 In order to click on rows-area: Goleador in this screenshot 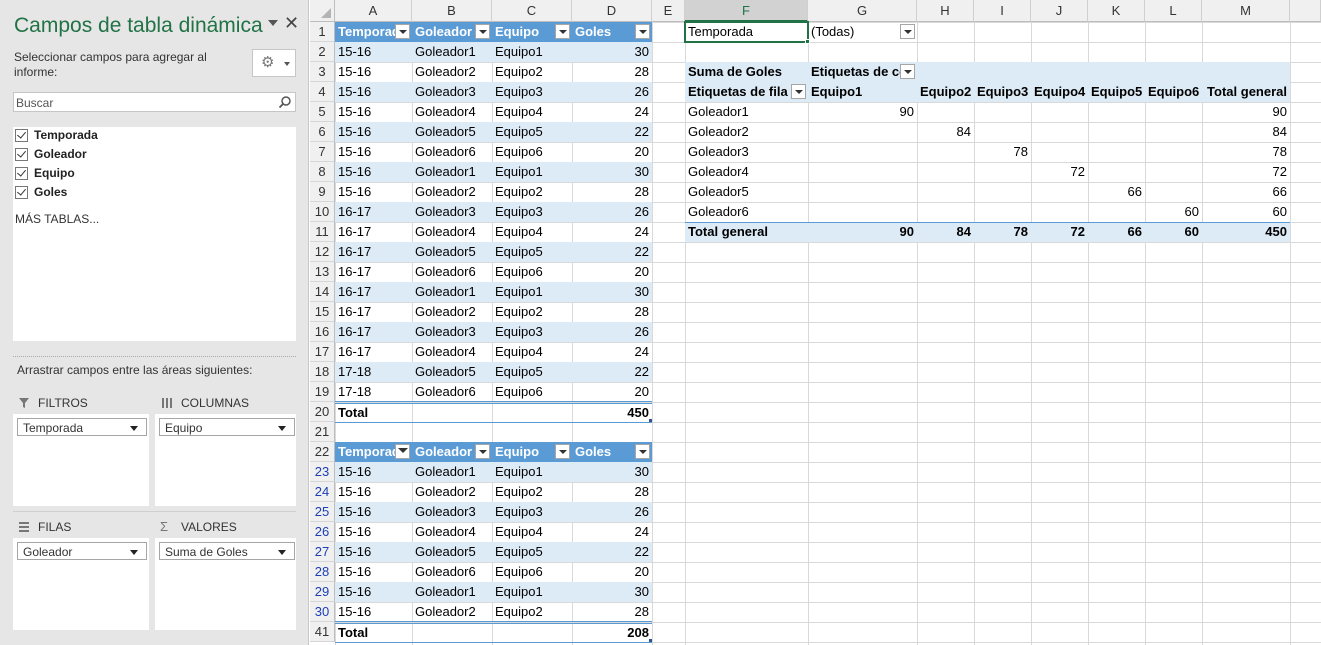, I will do `click(81, 584)`.